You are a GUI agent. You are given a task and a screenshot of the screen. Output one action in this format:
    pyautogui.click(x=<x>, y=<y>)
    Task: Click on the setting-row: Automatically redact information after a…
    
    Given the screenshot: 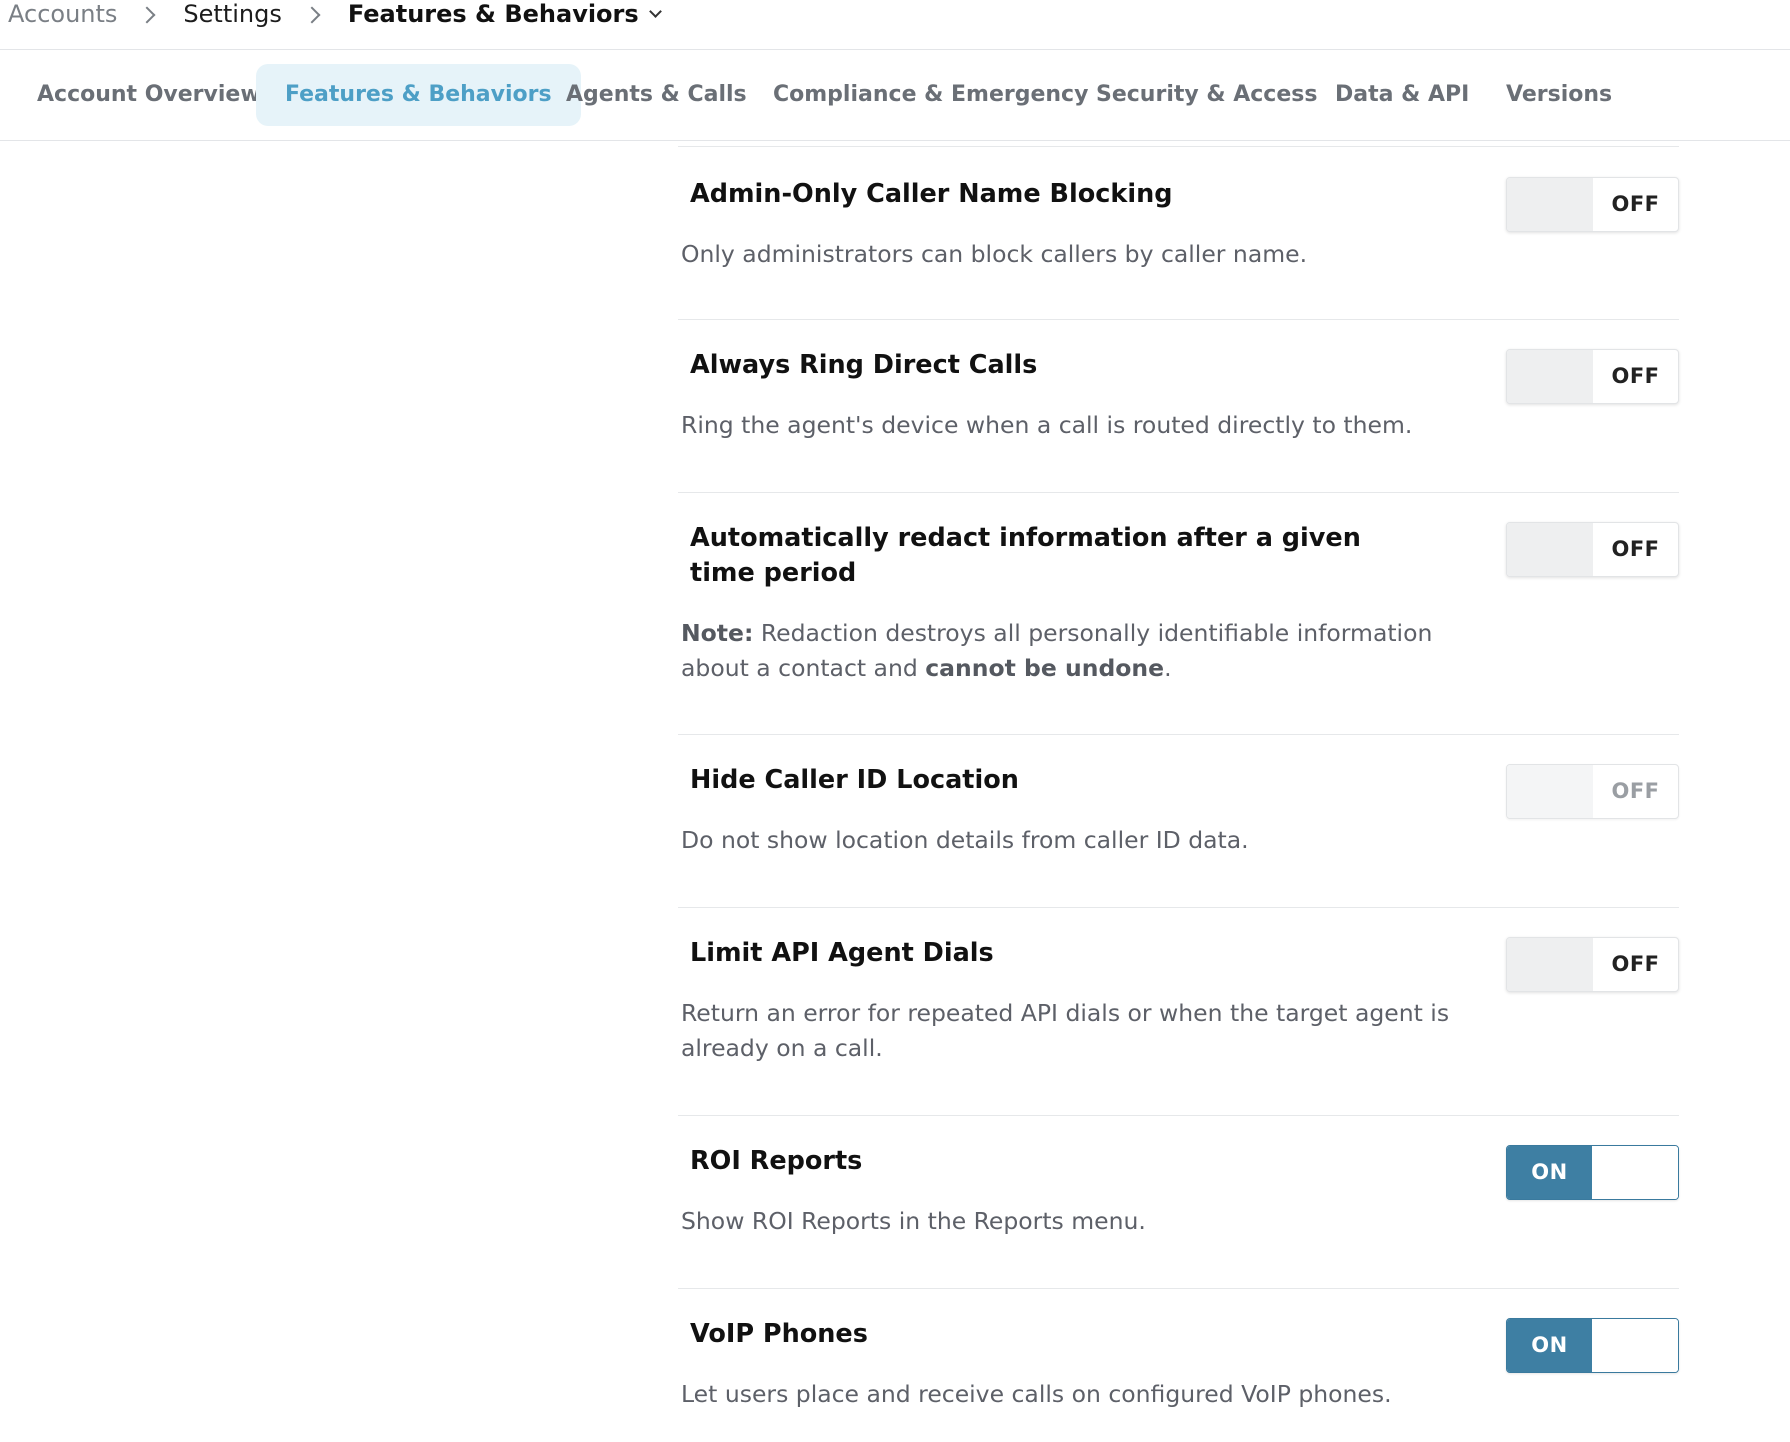 What is the action you would take?
    pyautogui.click(x=1178, y=613)
    